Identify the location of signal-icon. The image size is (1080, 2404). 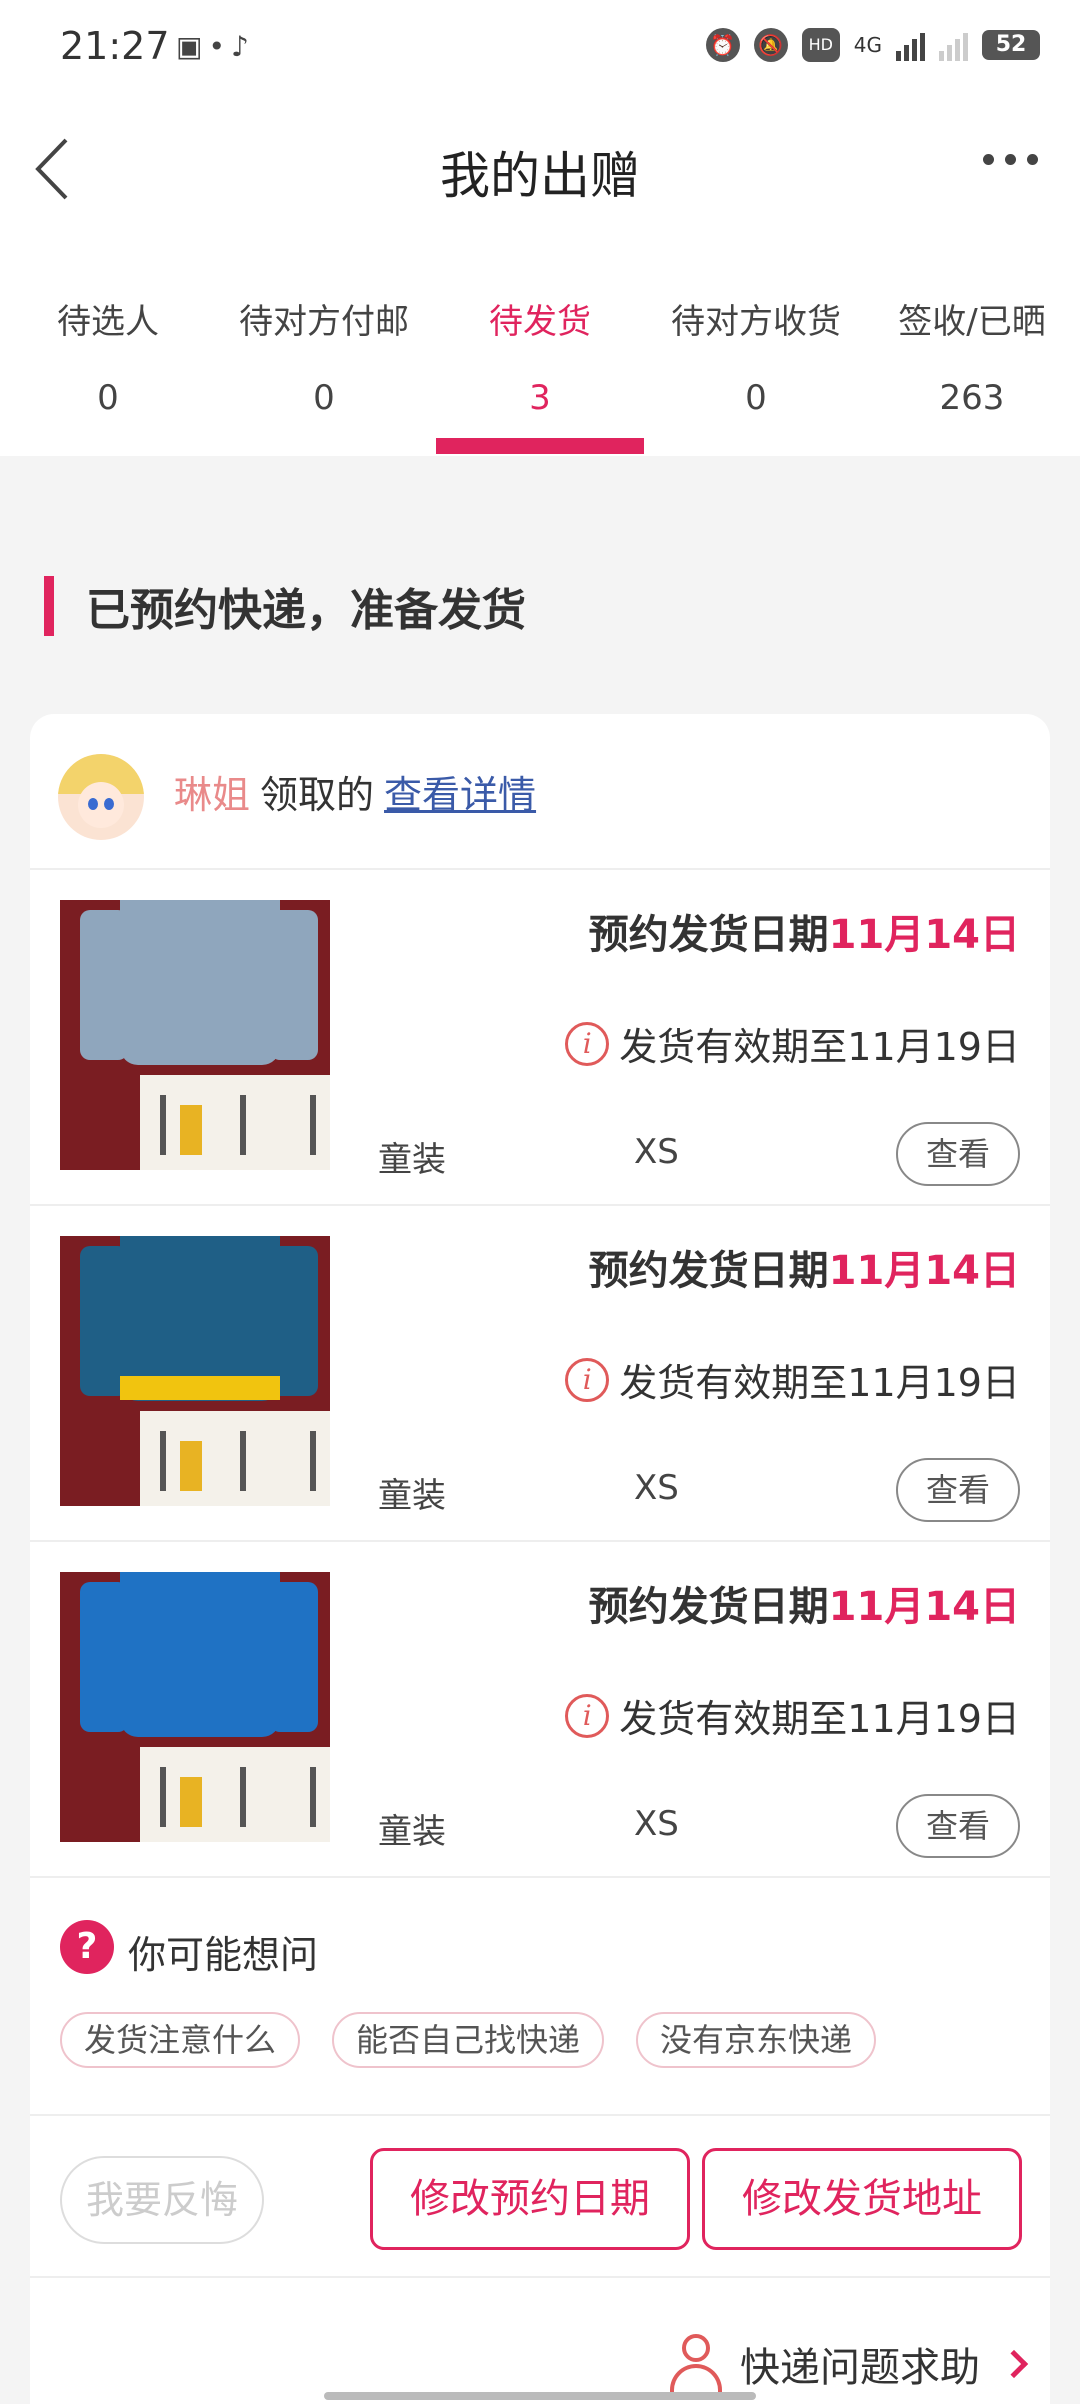
(910, 45).